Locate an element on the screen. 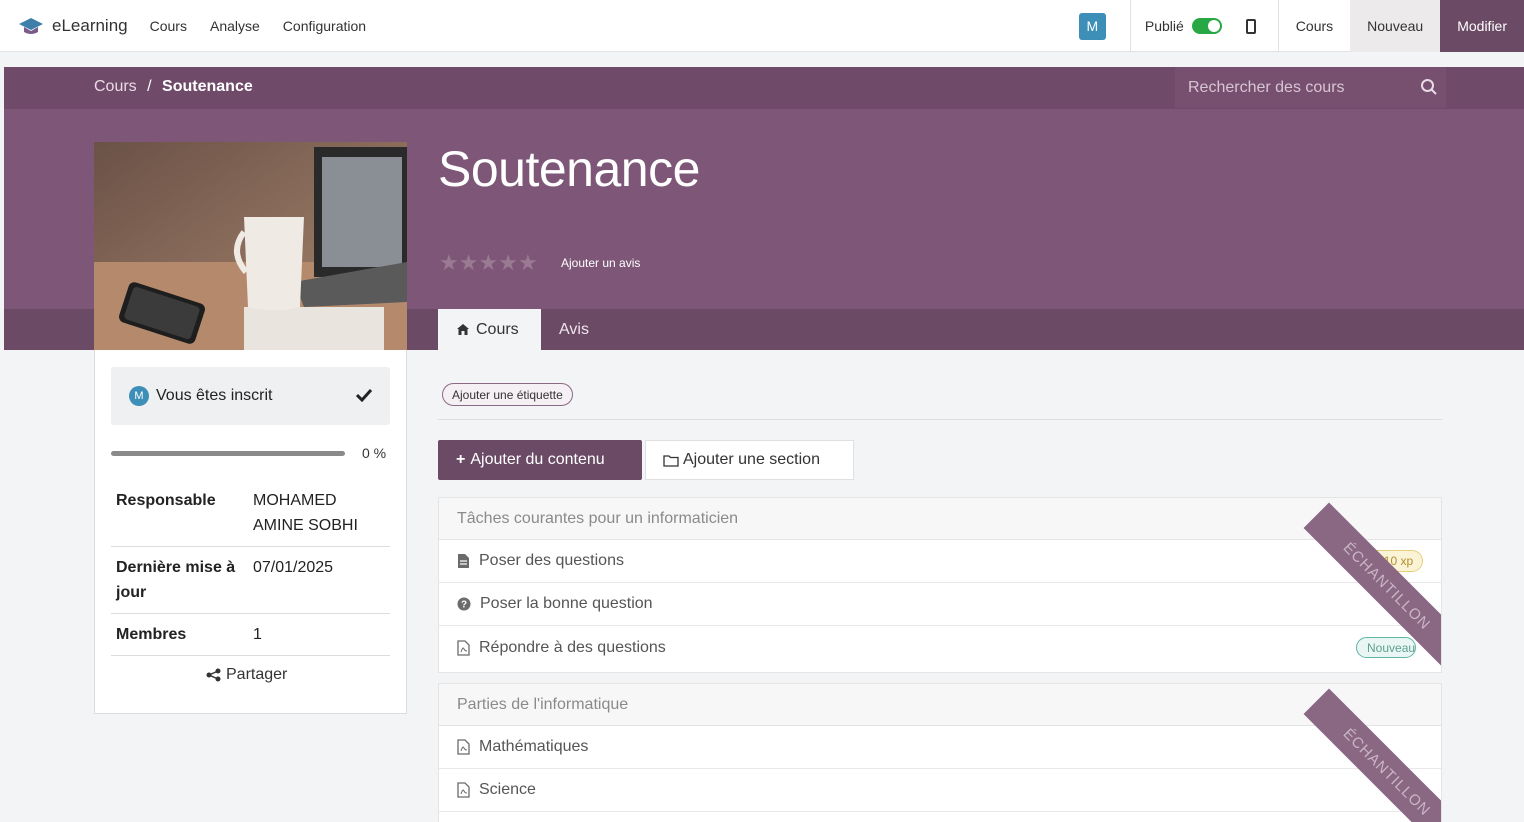 This screenshot has width=1524, height=822. info-value: 1 is located at coordinates (257, 634).